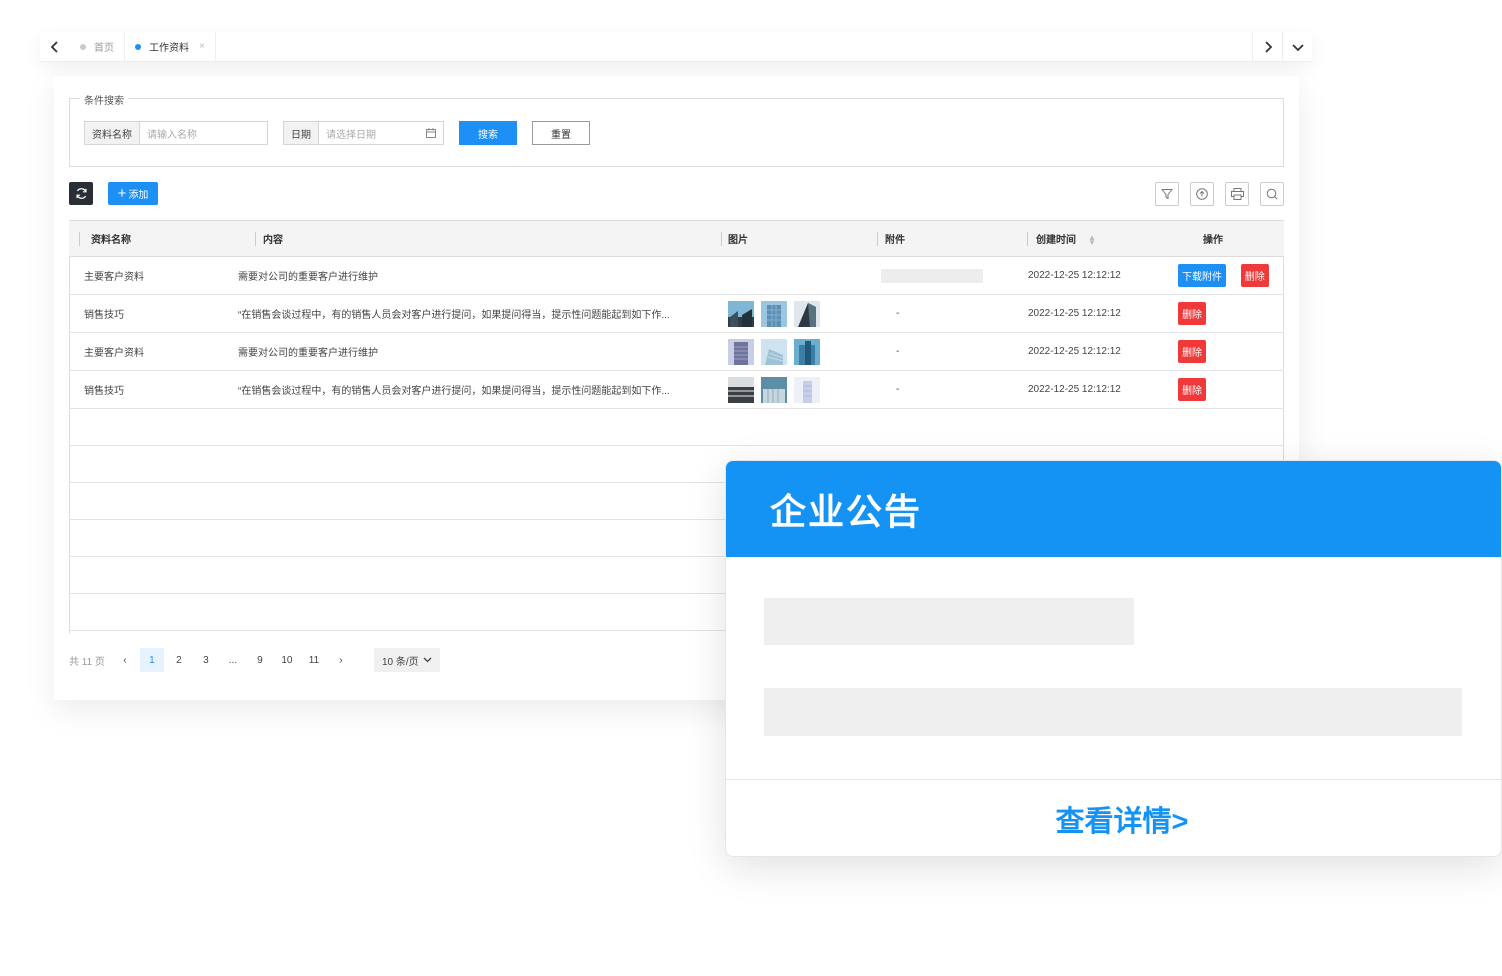 The width and height of the screenshot is (1502, 976). Describe the element at coordinates (314, 660) in the screenshot. I see `page-button: 11` at that location.